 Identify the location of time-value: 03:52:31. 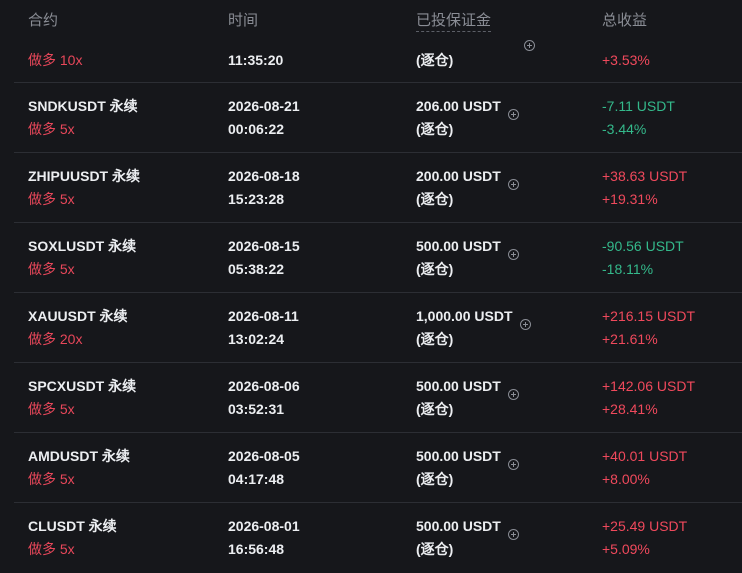
(256, 409).